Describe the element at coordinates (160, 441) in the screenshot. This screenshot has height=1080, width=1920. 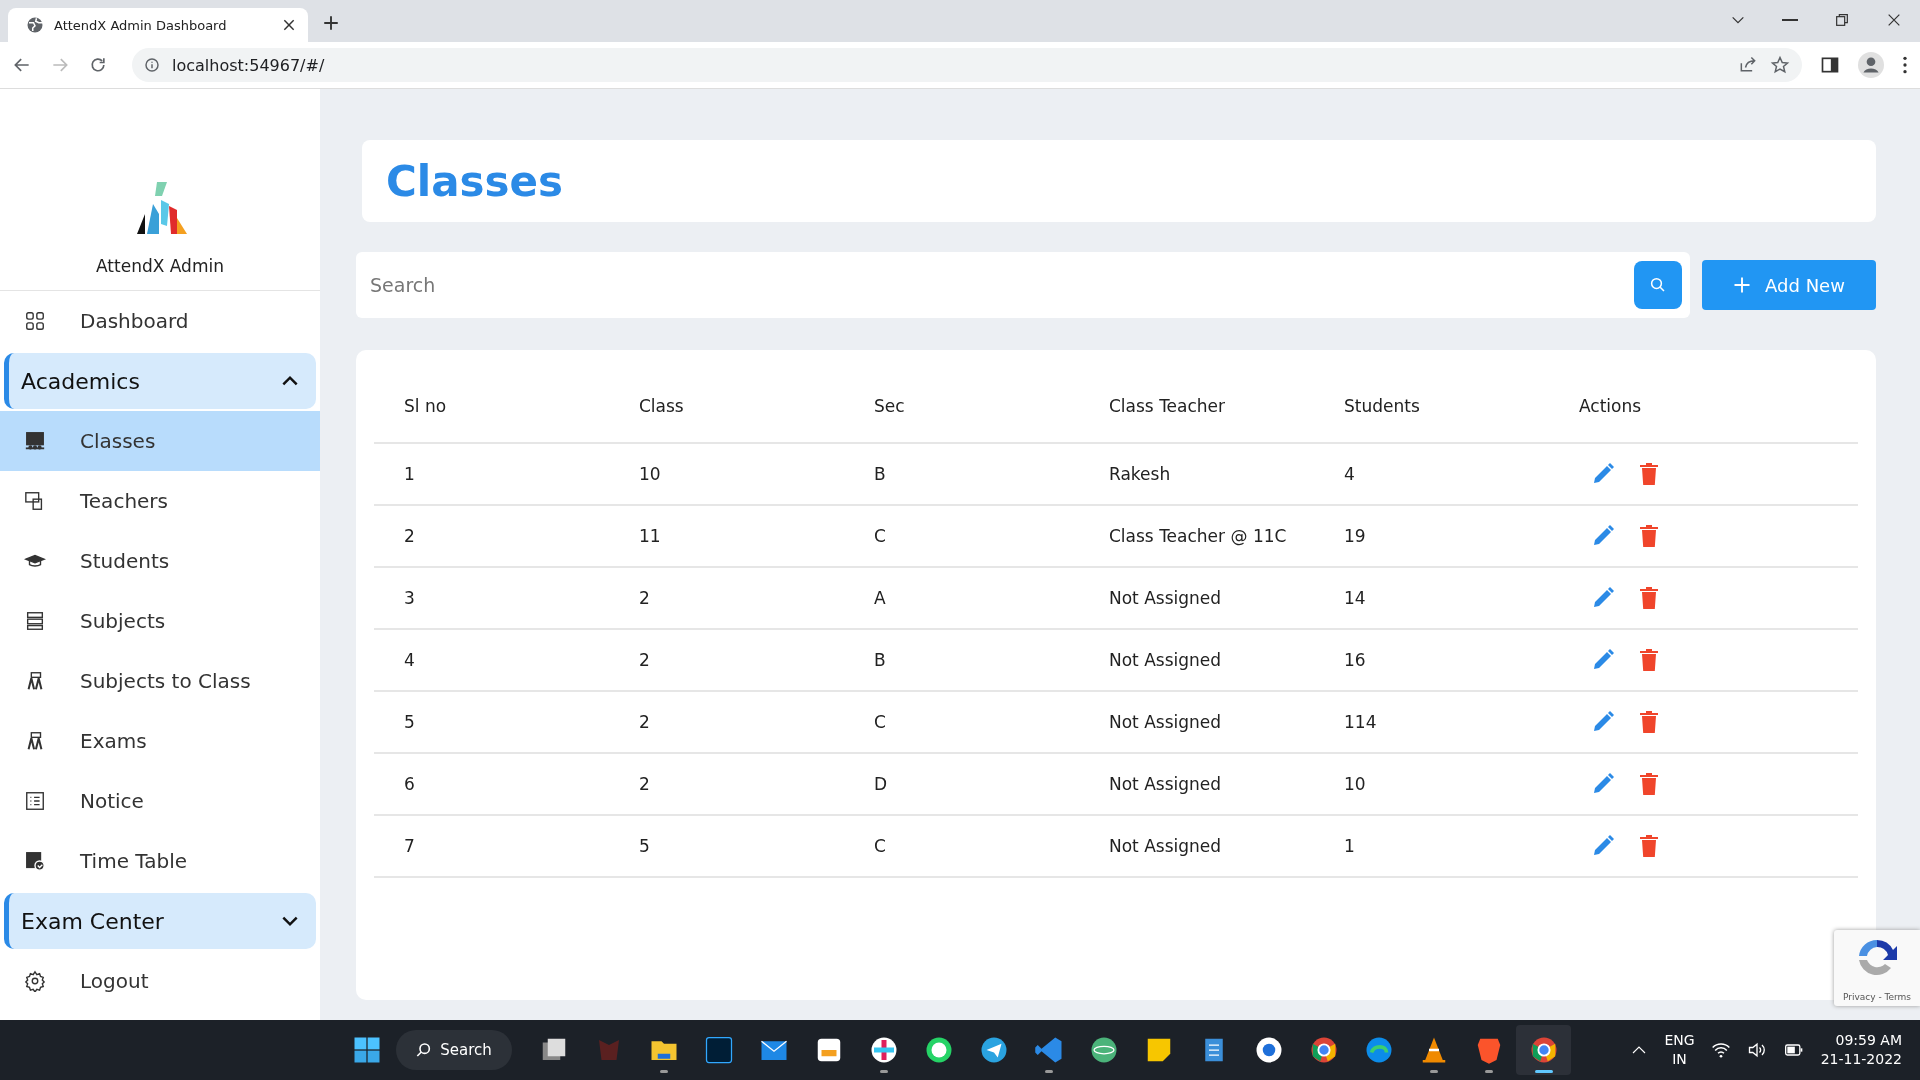
I see `sidebar-item: Classes` at that location.